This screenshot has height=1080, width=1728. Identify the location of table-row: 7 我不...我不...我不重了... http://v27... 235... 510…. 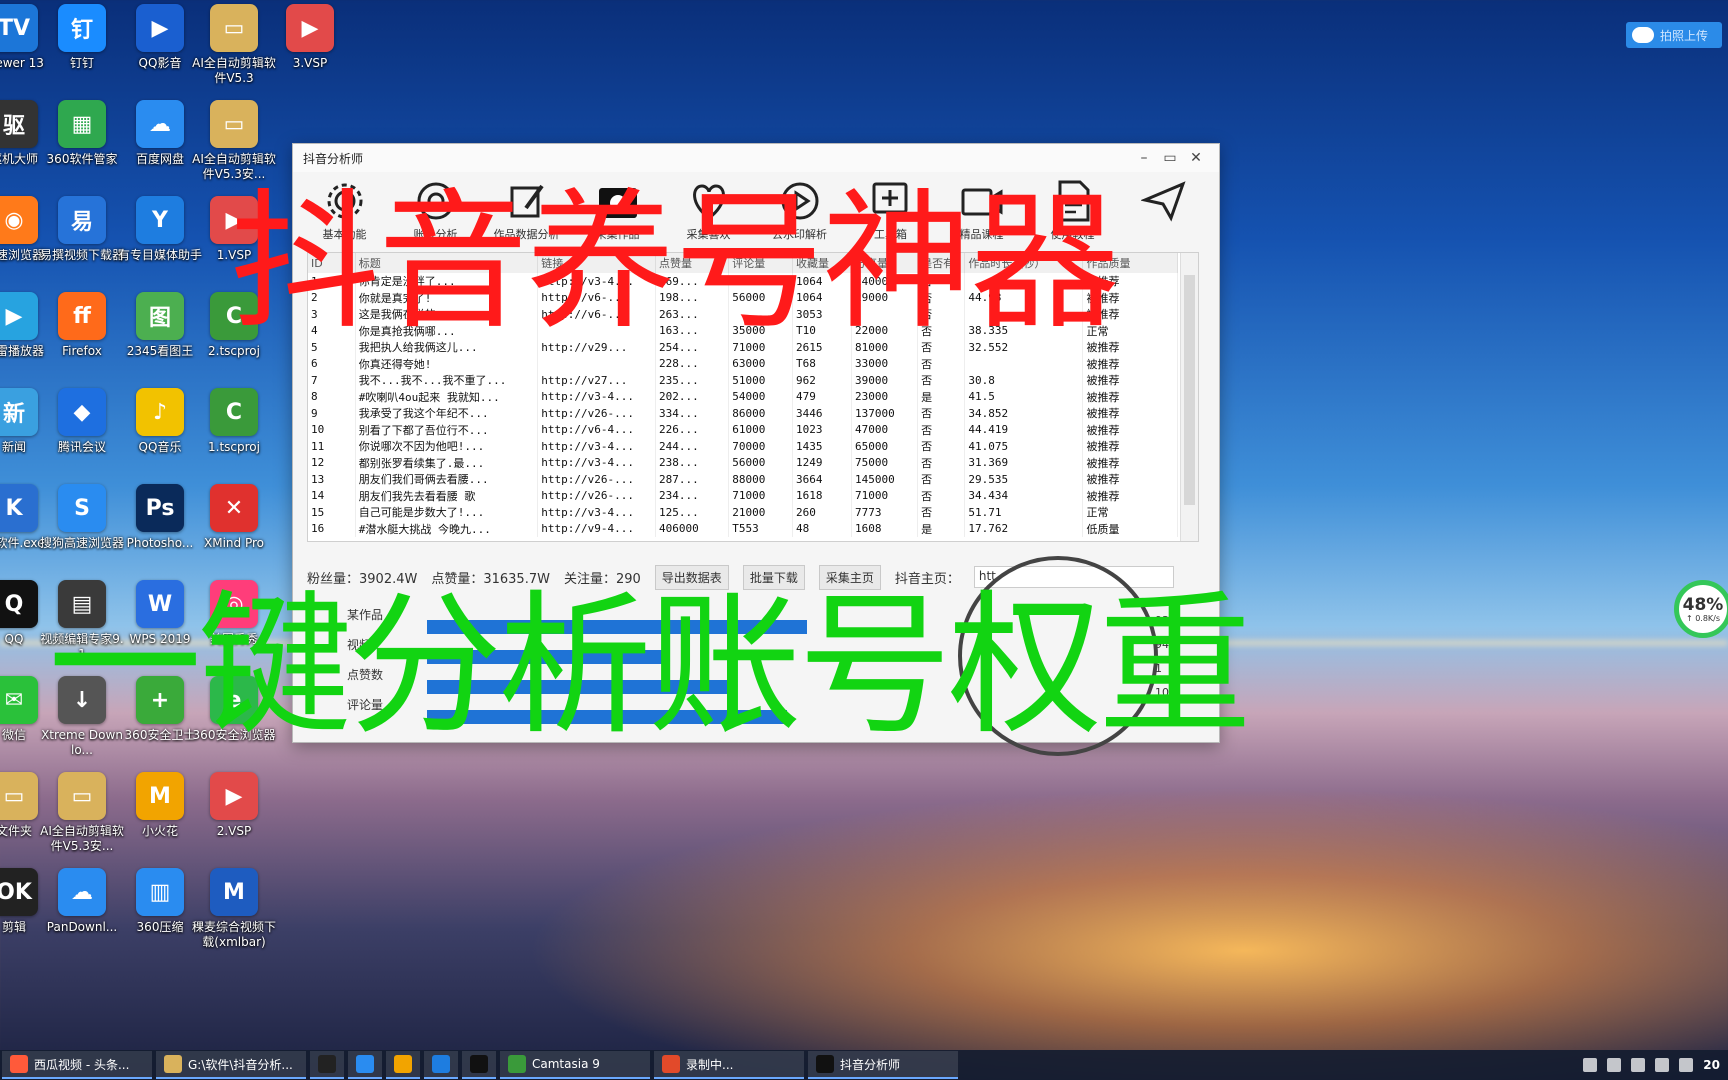
(743, 380).